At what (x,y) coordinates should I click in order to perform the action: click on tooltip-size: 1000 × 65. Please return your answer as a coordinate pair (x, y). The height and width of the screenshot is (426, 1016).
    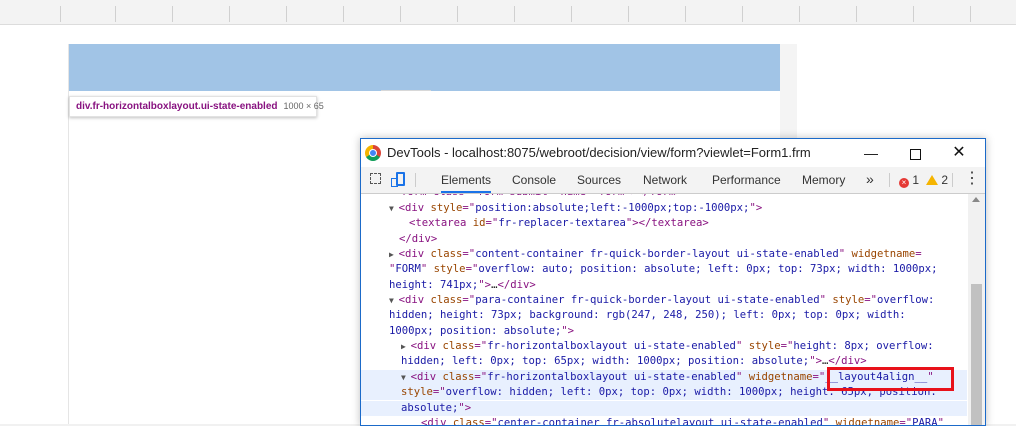
    Looking at the image, I should click on (303, 106).